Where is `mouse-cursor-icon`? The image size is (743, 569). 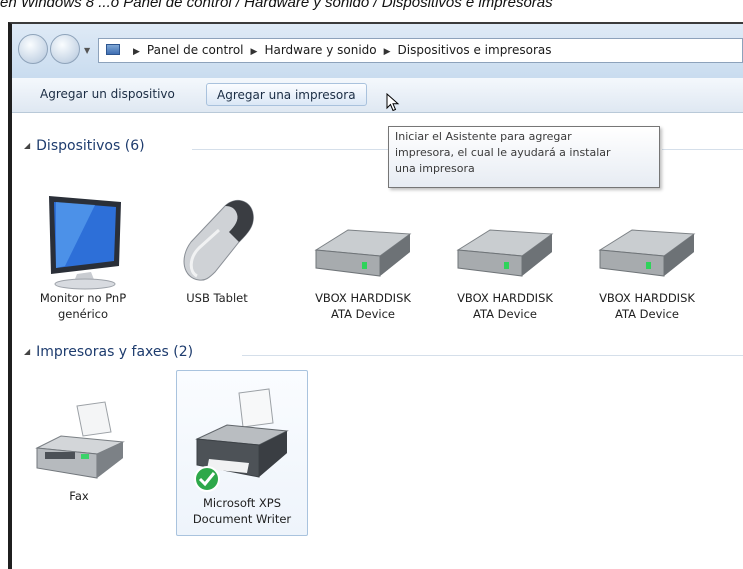 mouse-cursor-icon is located at coordinates (393, 102).